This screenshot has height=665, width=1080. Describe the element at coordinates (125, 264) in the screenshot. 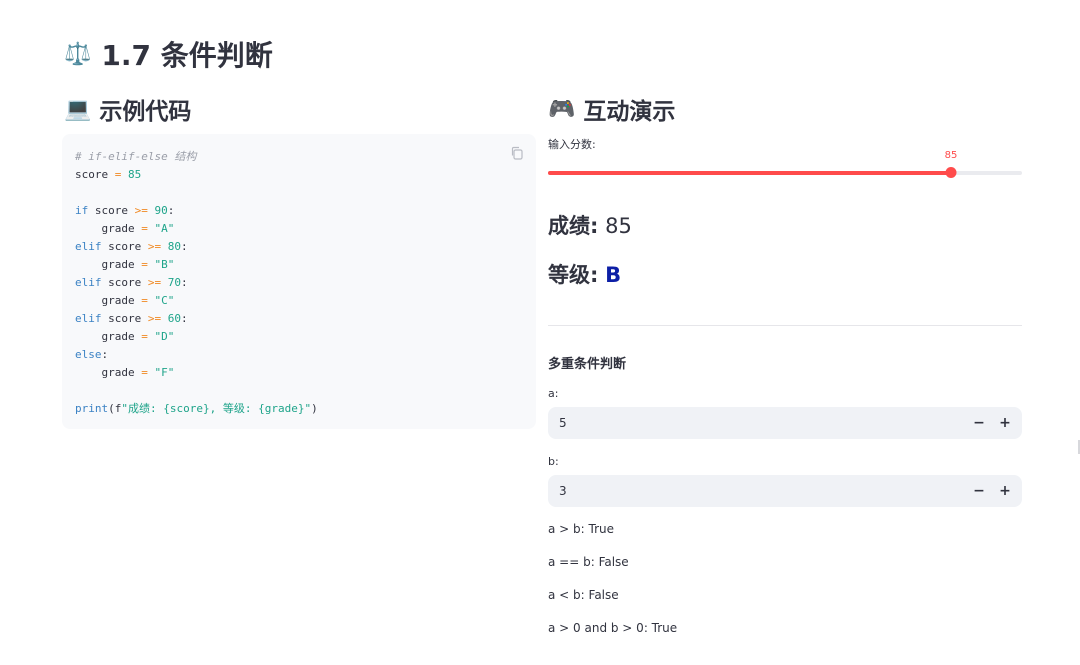

I see `code-line: grade = "B"` at that location.